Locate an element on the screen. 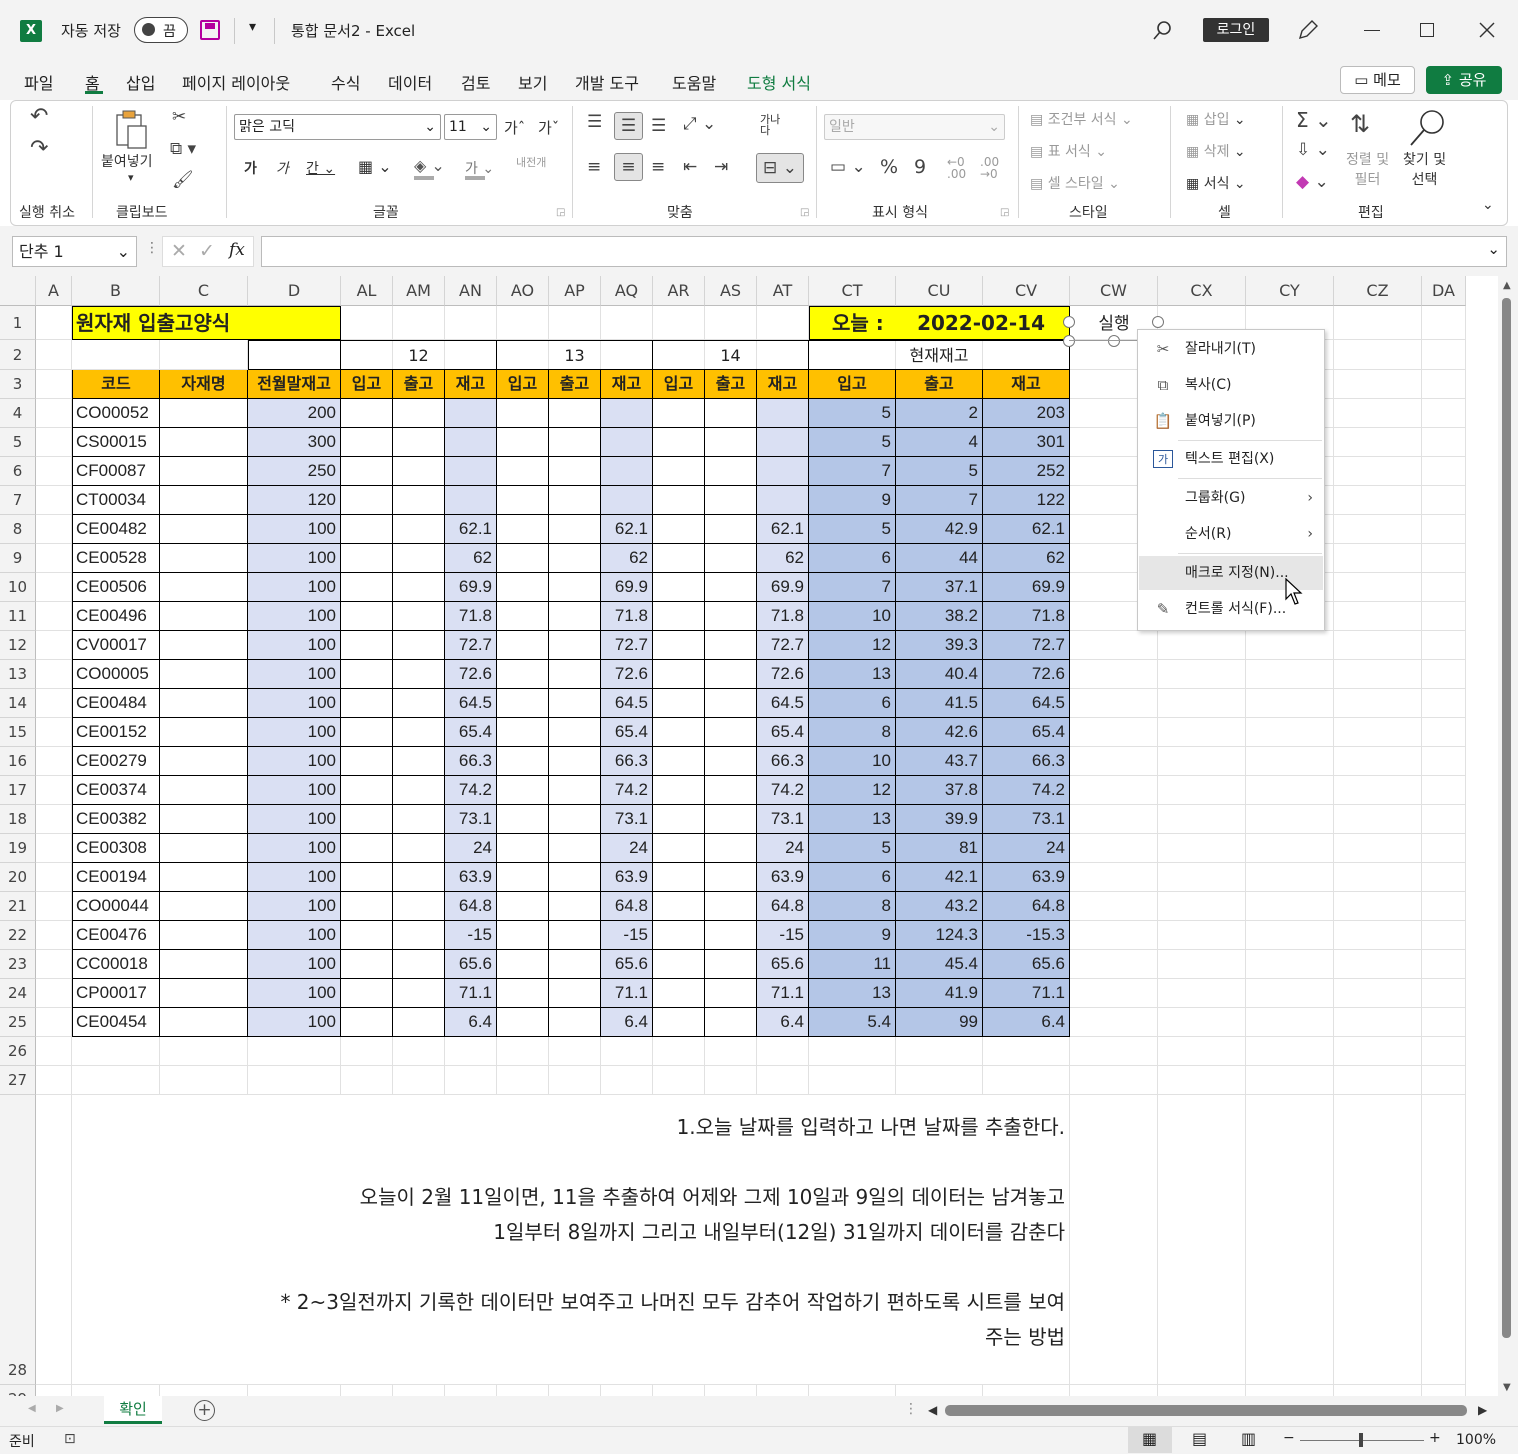 This screenshot has width=1518, height=1454. row-header-27: 27 is located at coordinates (18, 1080).